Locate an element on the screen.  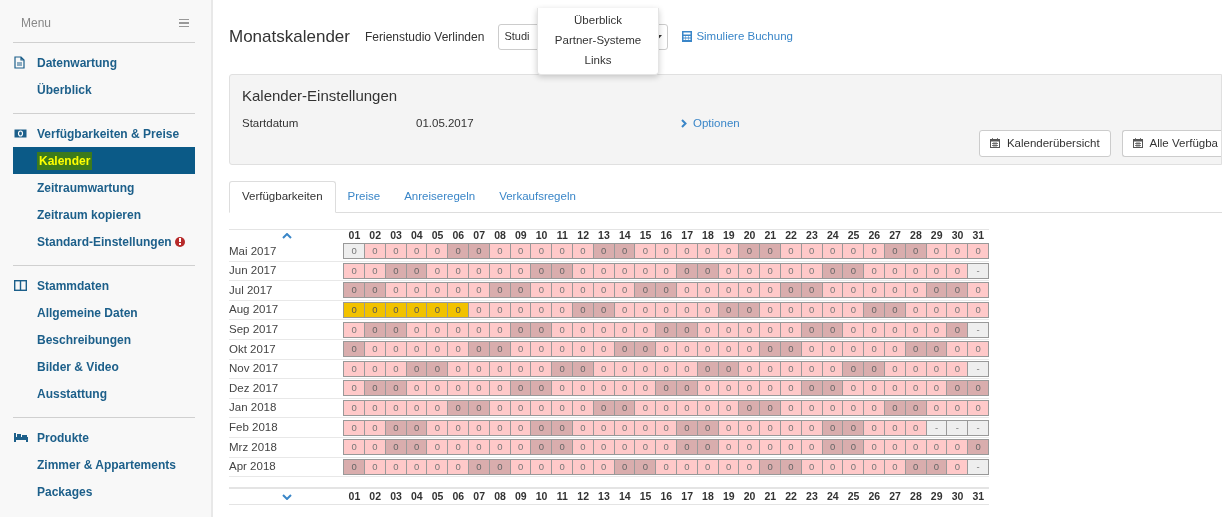
sidebar-item: Zimmer & Appartements is located at coordinates (104, 464).